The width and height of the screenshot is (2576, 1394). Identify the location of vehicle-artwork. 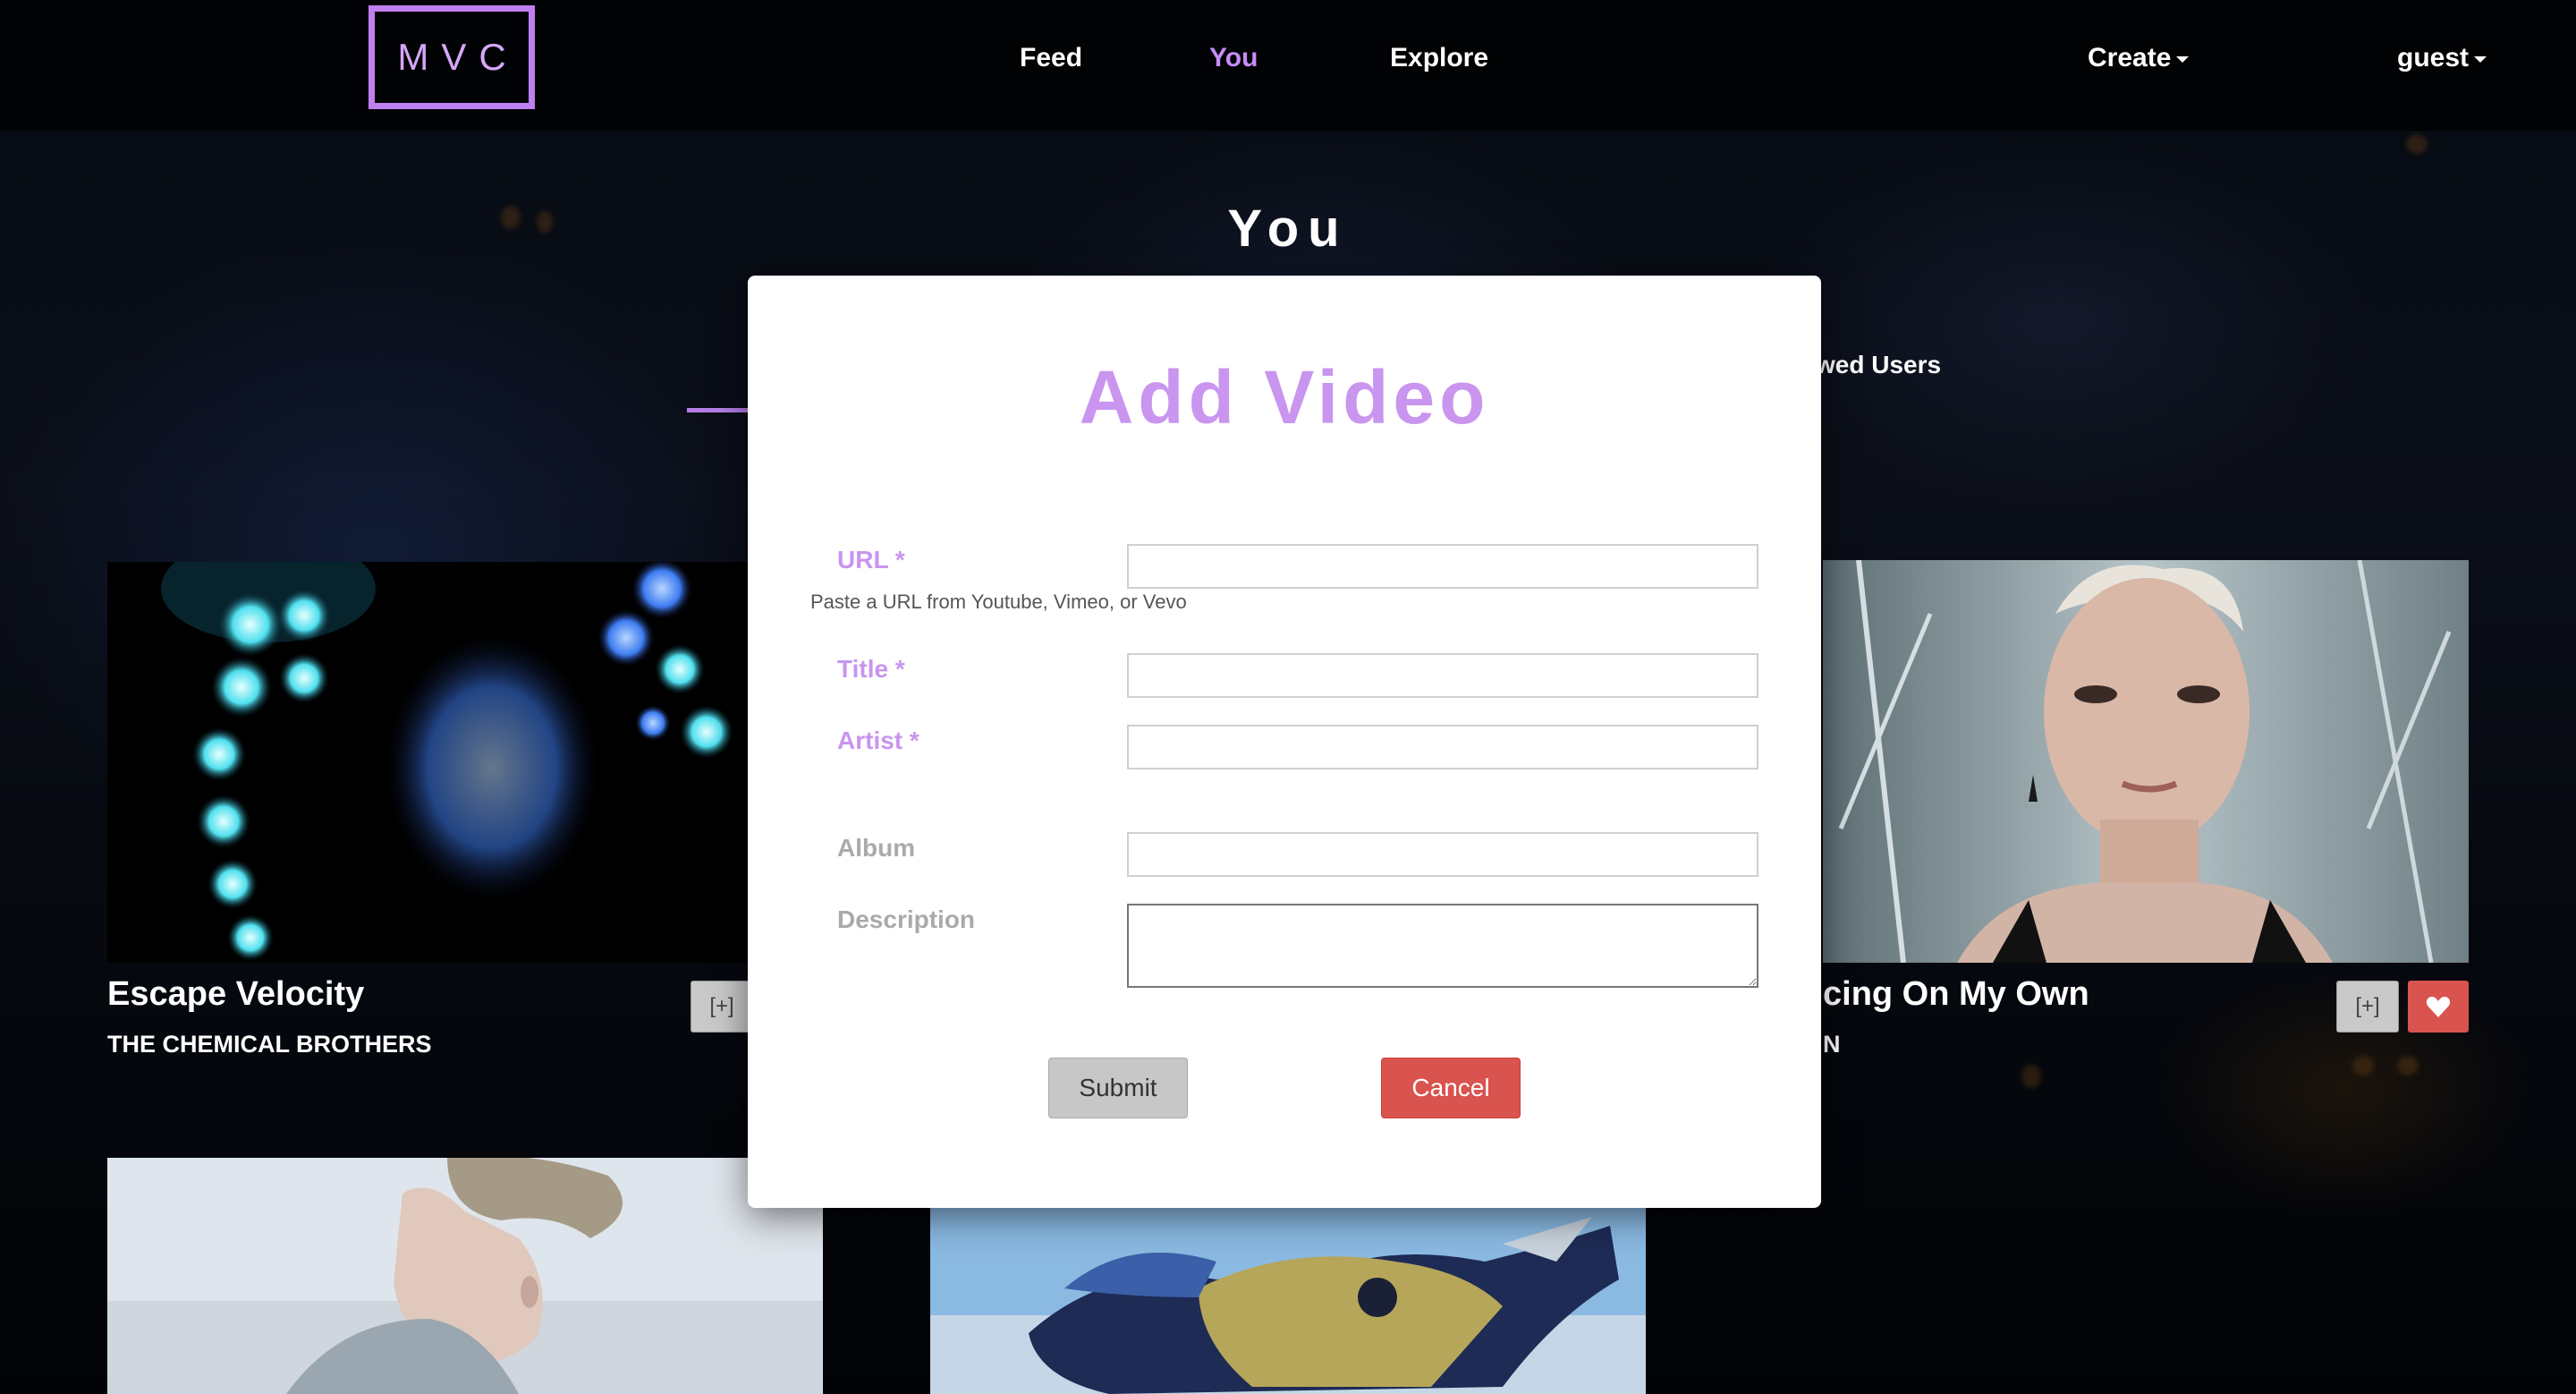
(1288, 1301).